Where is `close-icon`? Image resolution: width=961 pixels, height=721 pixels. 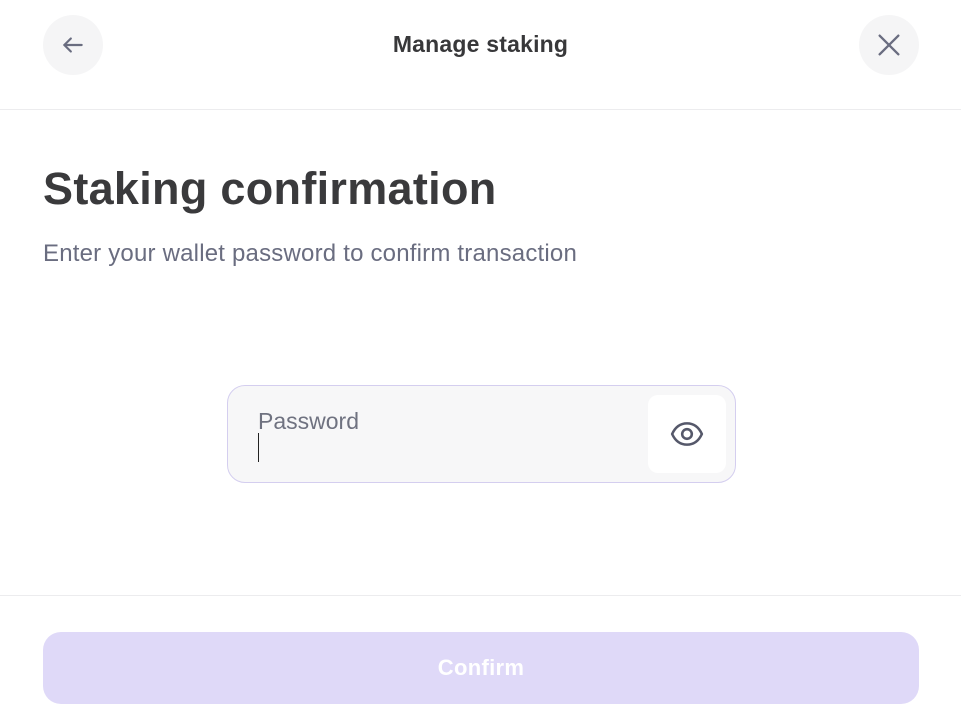 close-icon is located at coordinates (889, 45).